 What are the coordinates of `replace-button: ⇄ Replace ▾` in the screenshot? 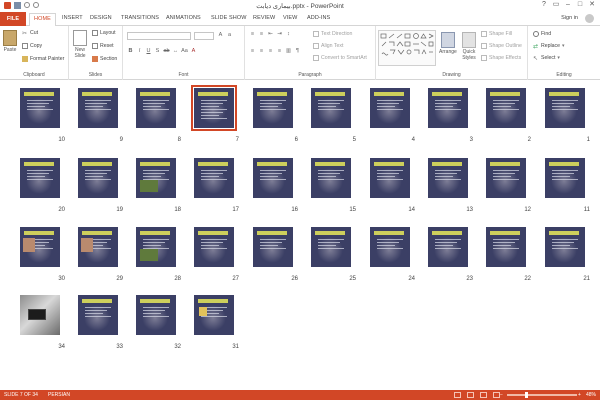 It's located at (549, 46).